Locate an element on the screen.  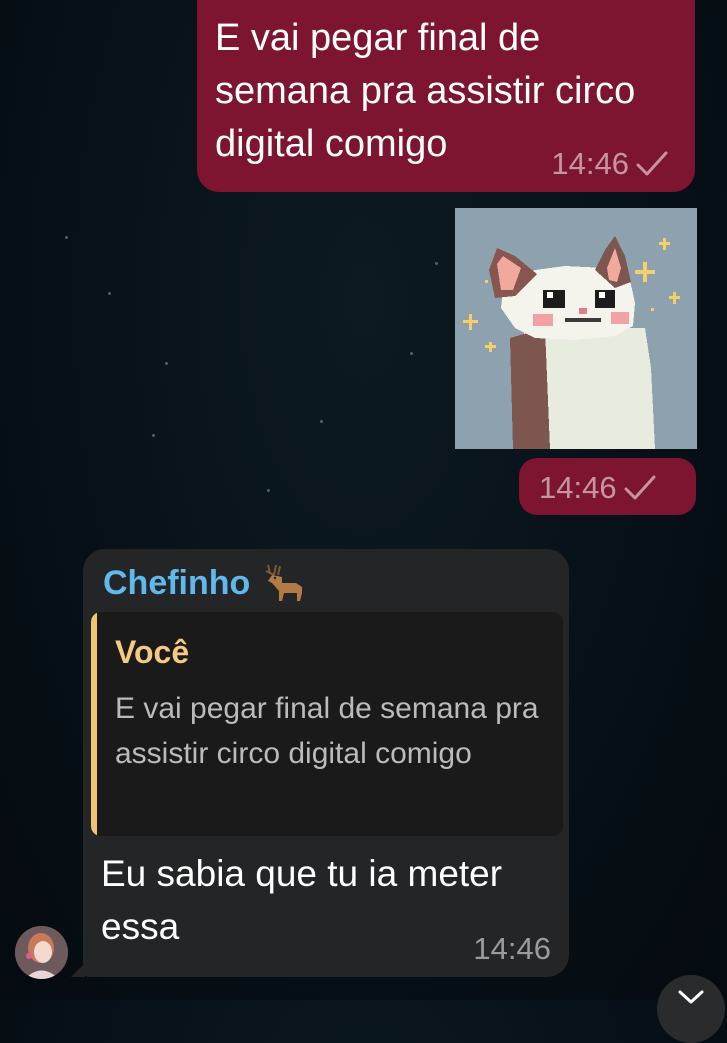
sender-name: Chefinho is located at coordinates (176, 583).